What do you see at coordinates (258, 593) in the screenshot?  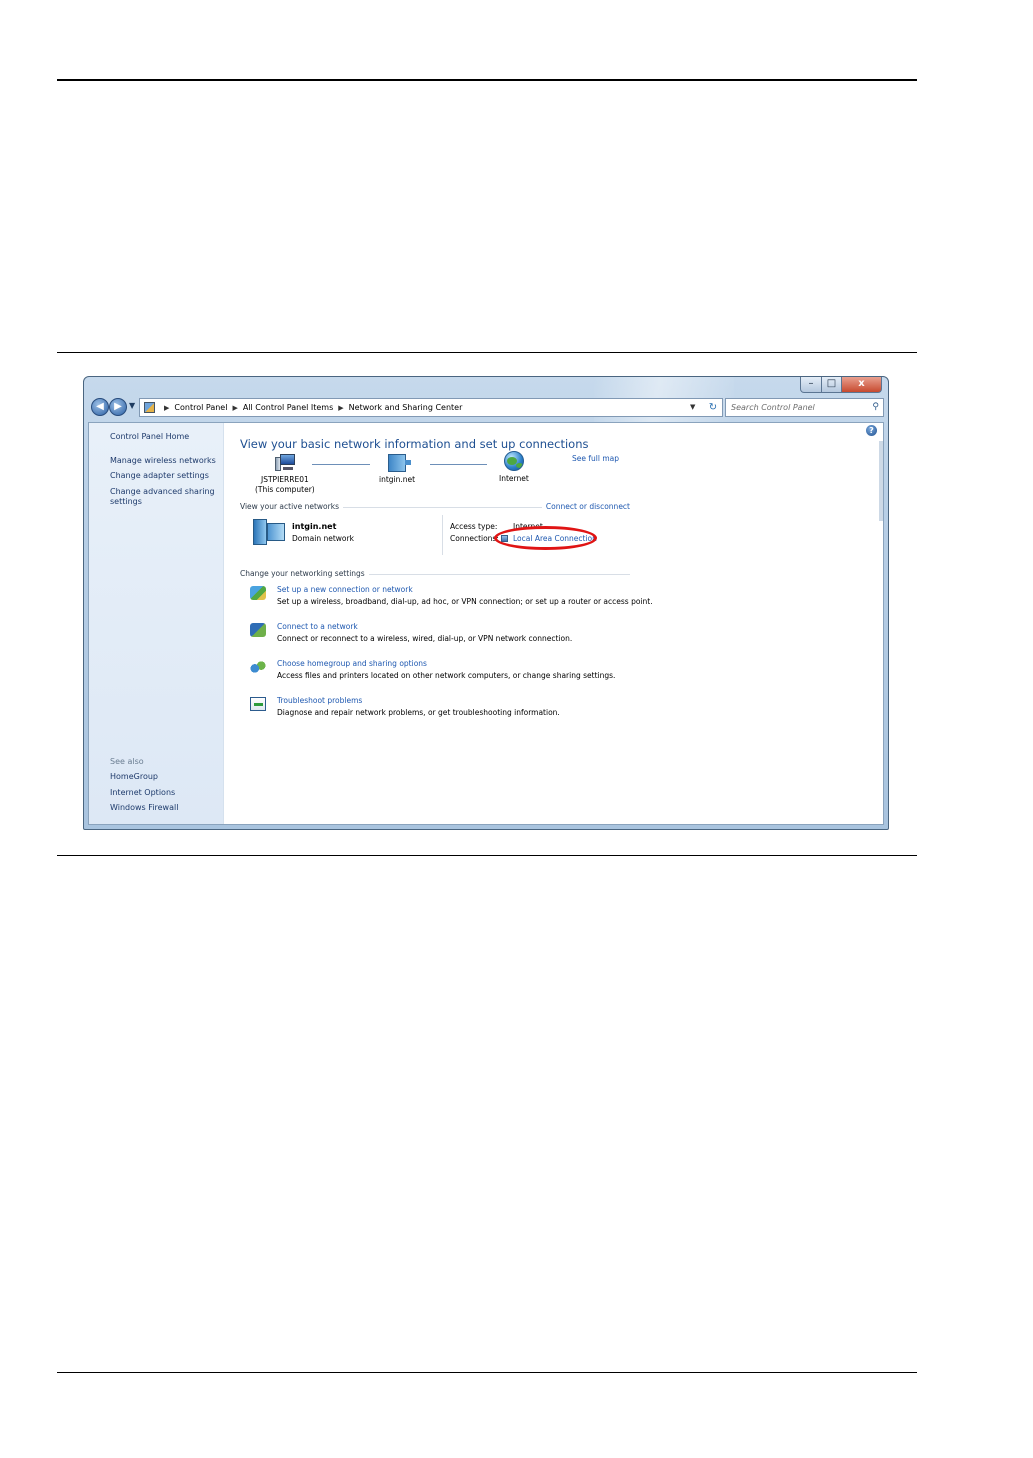 I see `new-connection-icon` at bounding box center [258, 593].